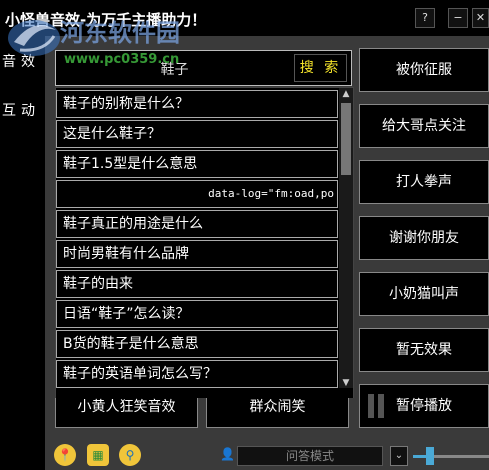 The image size is (489, 470). What do you see at coordinates (197, 164) in the screenshot?
I see `list-item: 鞋子1.5型是什么意思` at bounding box center [197, 164].